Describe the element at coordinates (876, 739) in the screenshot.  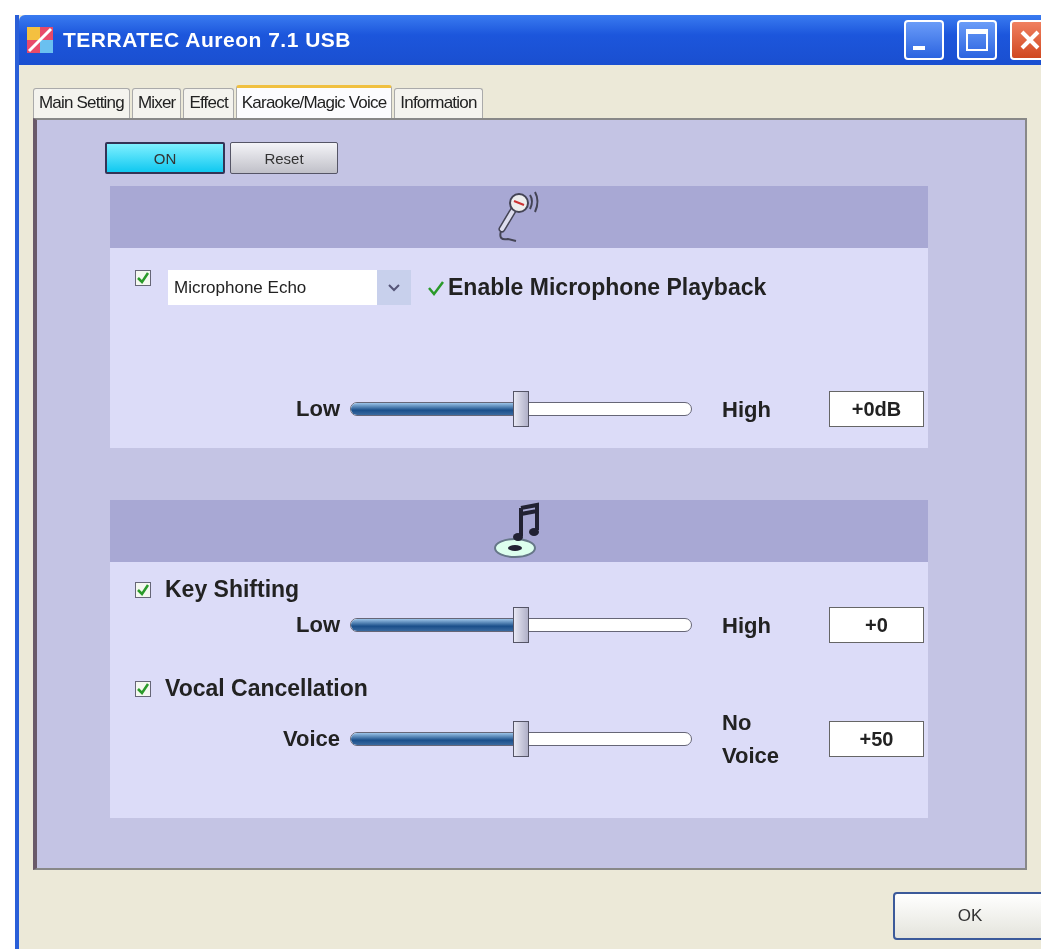
I see `value-readout: +50` at that location.